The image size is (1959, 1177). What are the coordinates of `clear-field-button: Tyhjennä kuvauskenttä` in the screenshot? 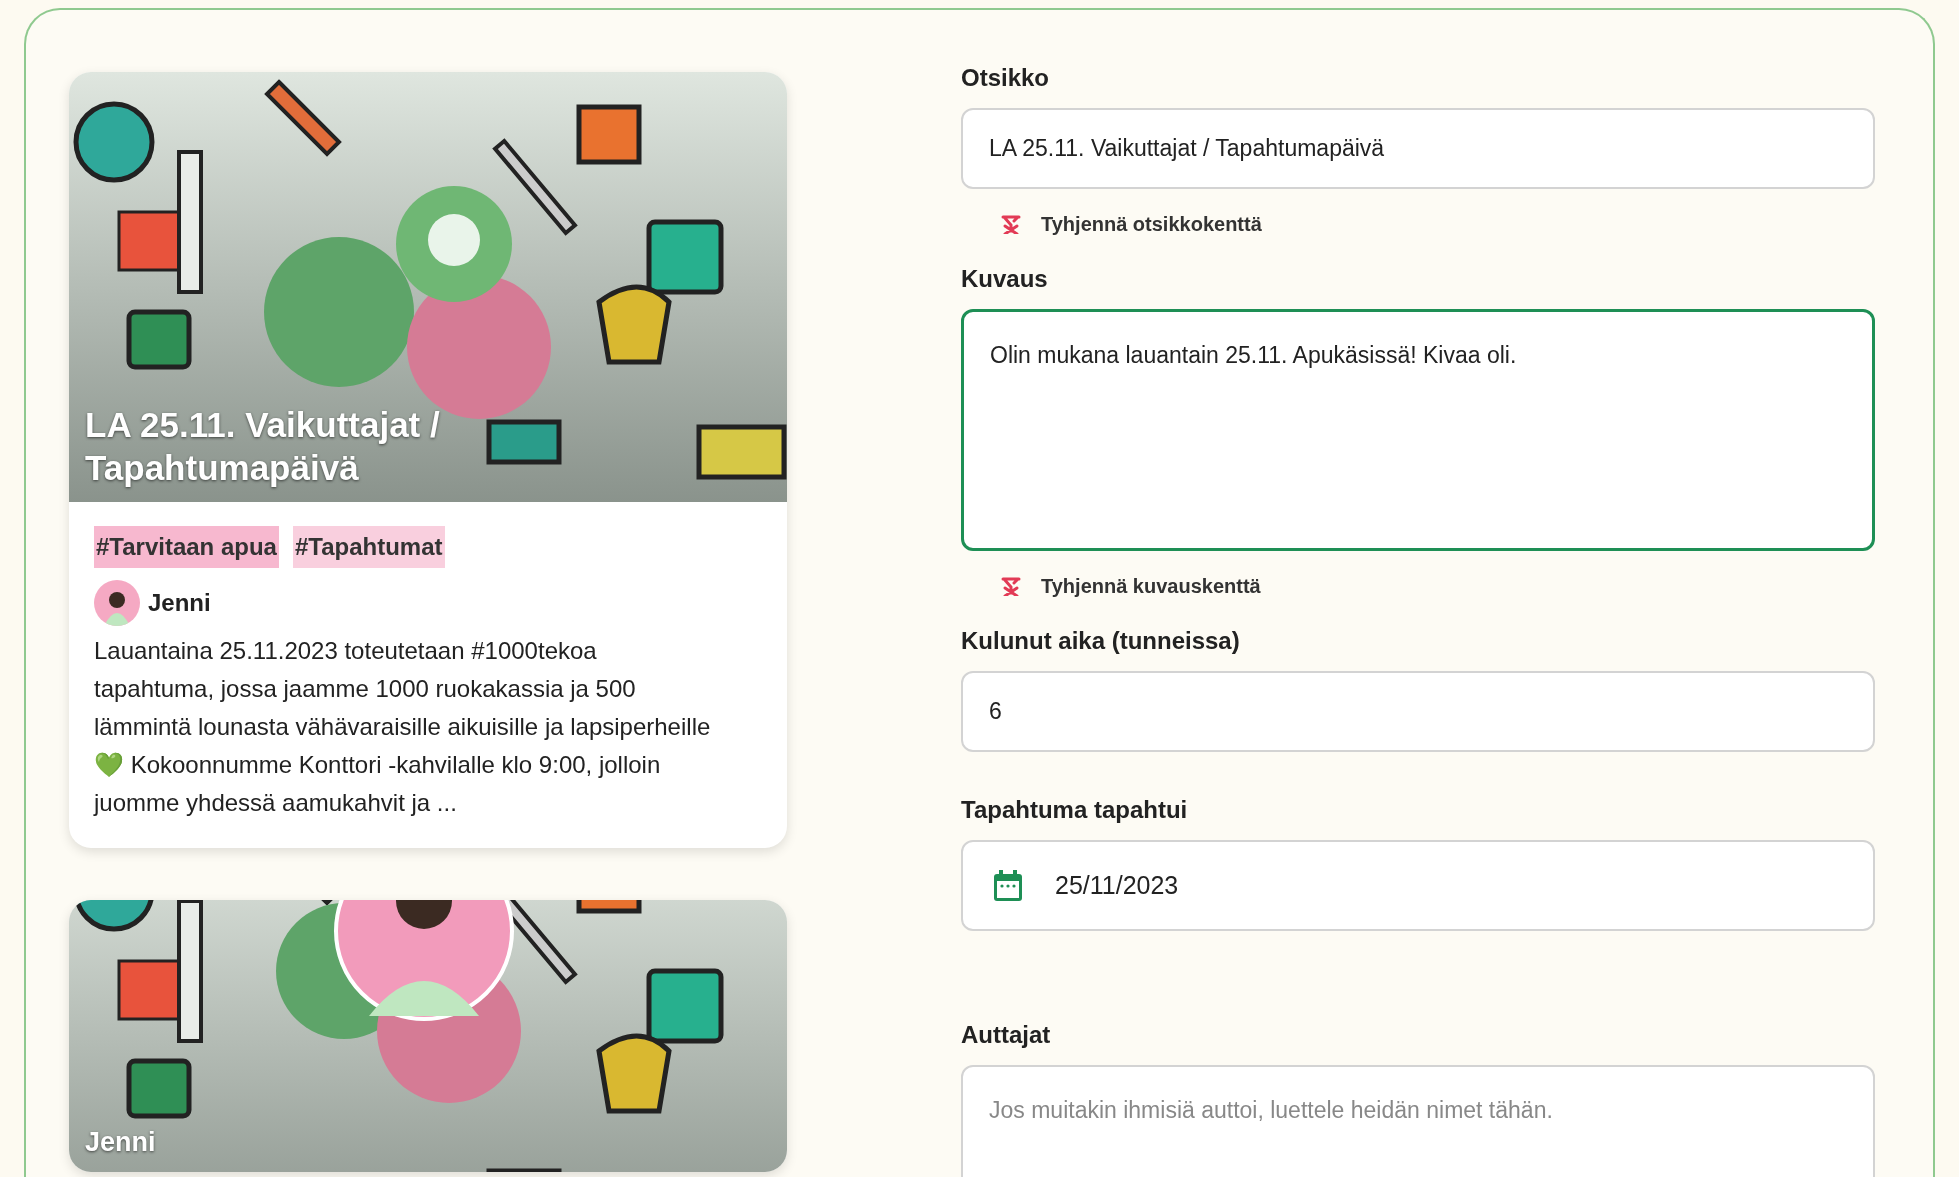 It's located at (1131, 586).